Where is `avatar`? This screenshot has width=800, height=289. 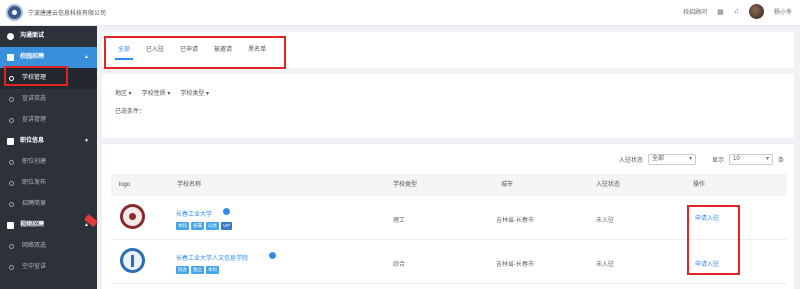
avatar is located at coordinates (756, 11).